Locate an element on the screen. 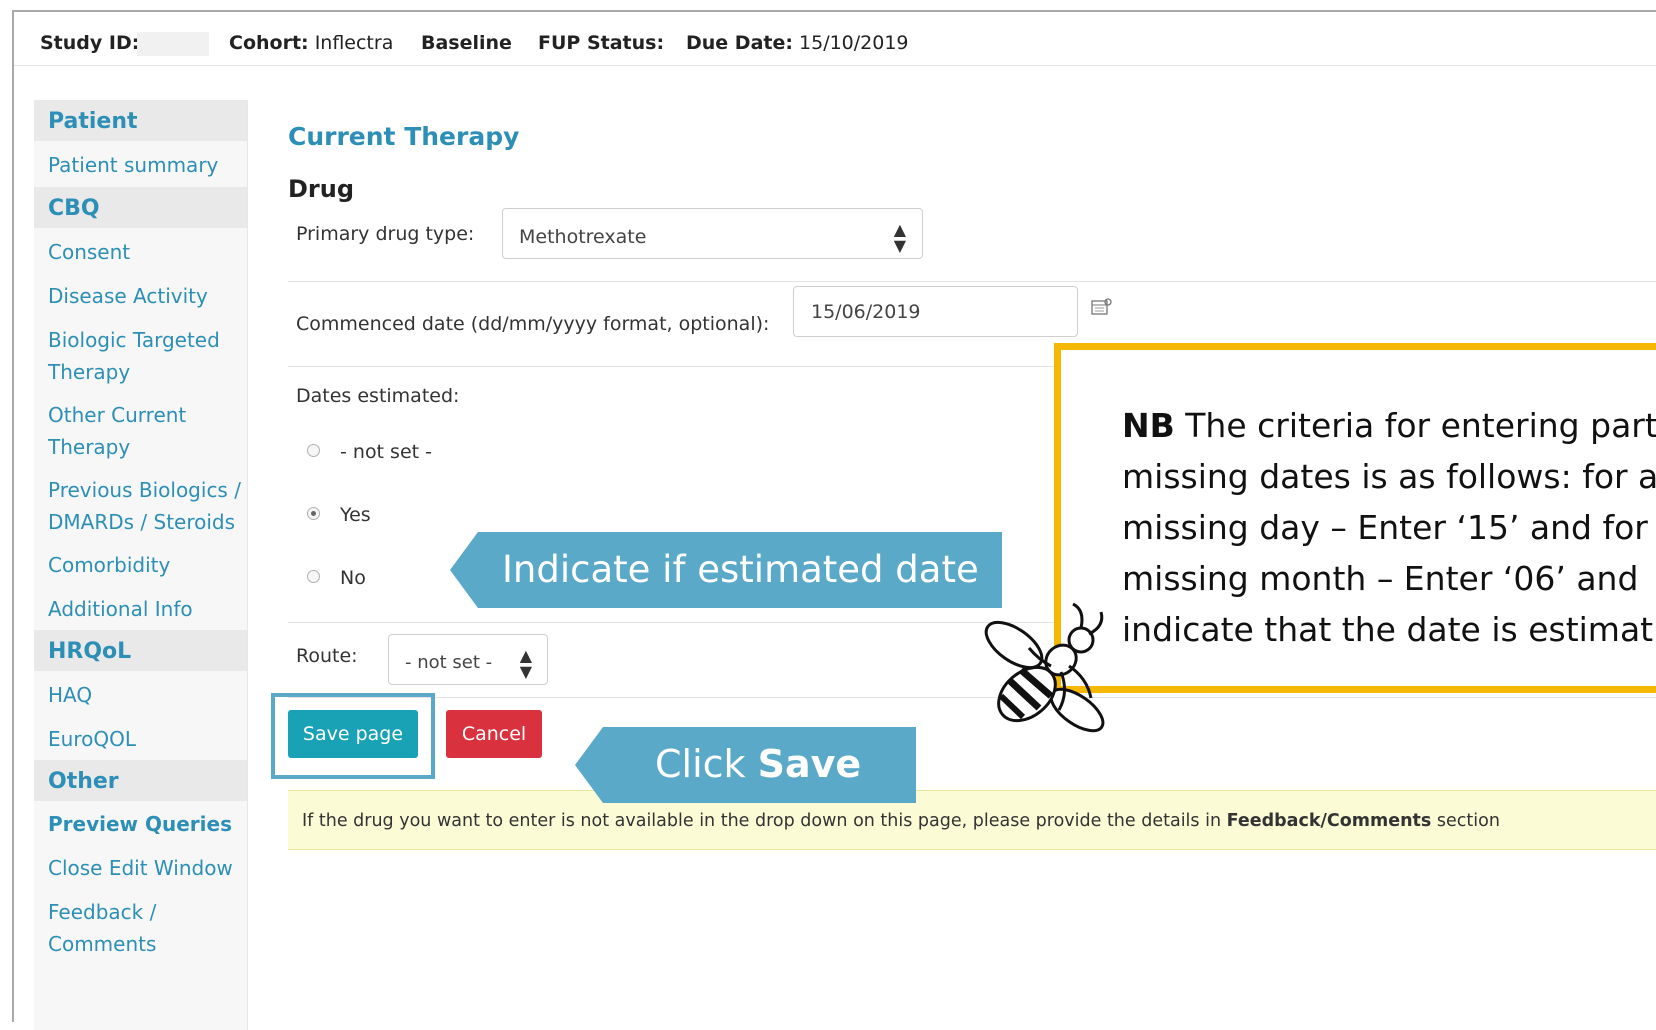  dates-estimated-label: Dates estimated: is located at coordinates (378, 396).